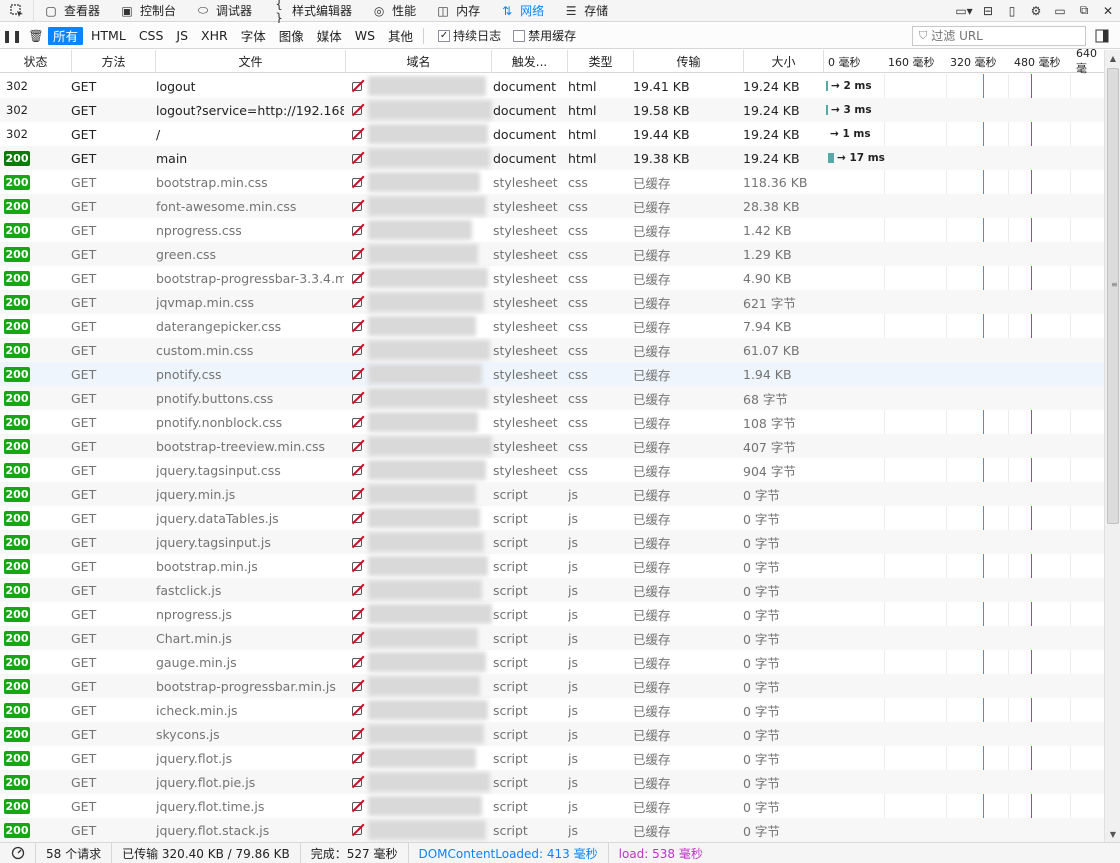 Image resolution: width=1120 pixels, height=863 pixels. Describe the element at coordinates (519, 35) in the screenshot. I see `checkbox-box` at that location.